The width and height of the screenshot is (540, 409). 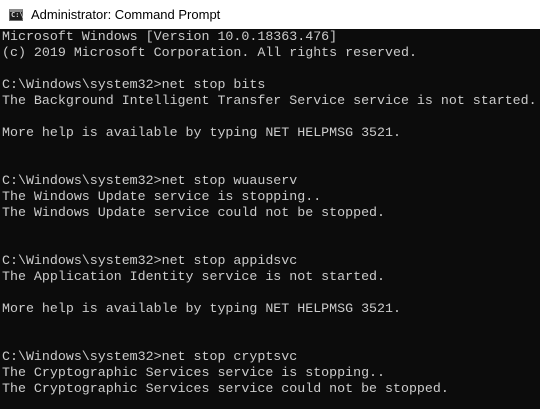 I want to click on cmd-icon: C:\, so click(x=16, y=14).